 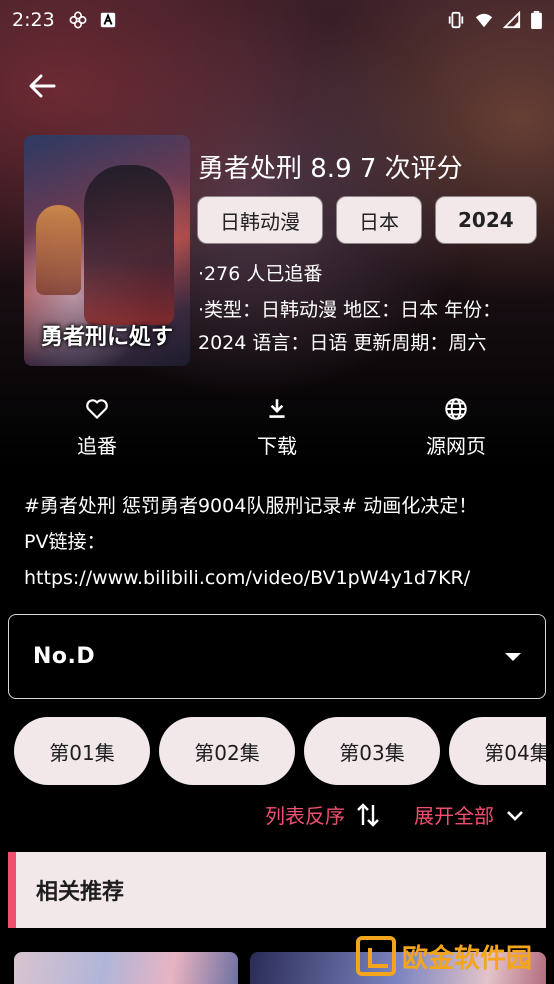 I want to click on chip-year: 2024, so click(x=486, y=220).